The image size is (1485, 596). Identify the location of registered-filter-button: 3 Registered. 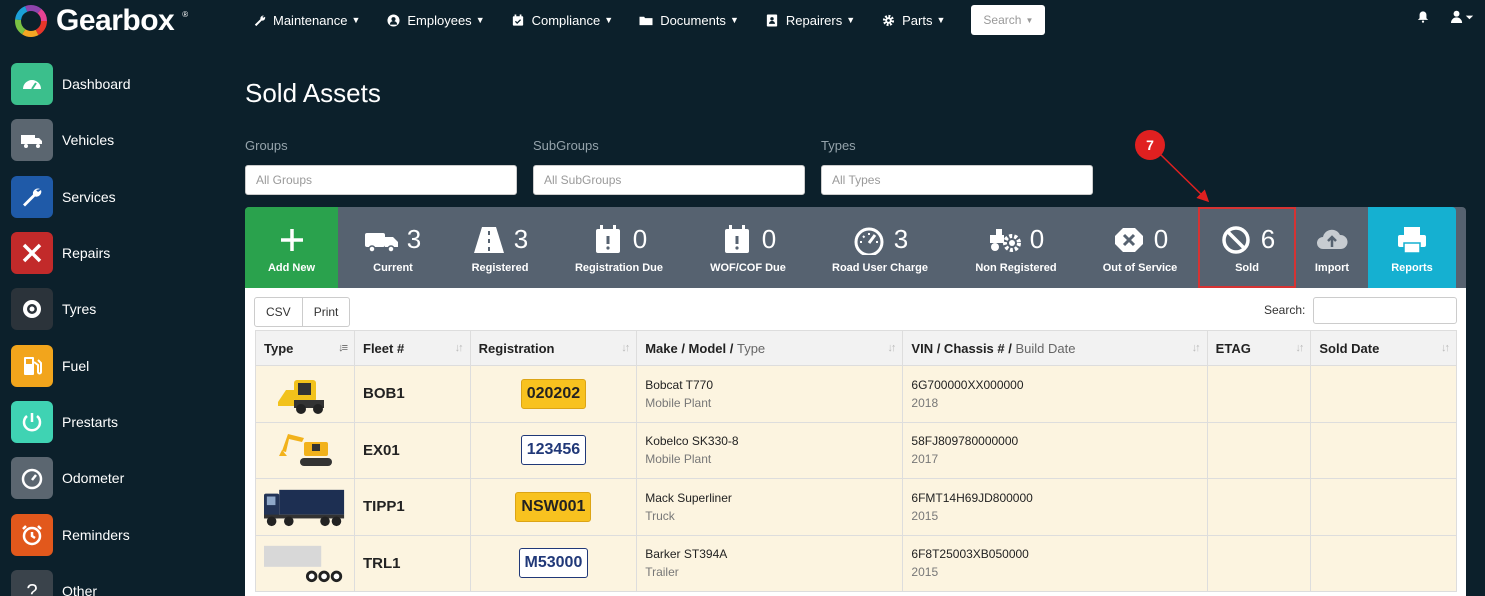
(500, 247).